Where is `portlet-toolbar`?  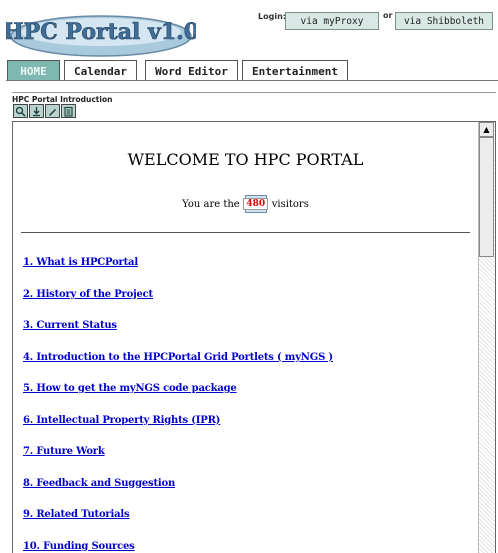 portlet-toolbar is located at coordinates (44, 111).